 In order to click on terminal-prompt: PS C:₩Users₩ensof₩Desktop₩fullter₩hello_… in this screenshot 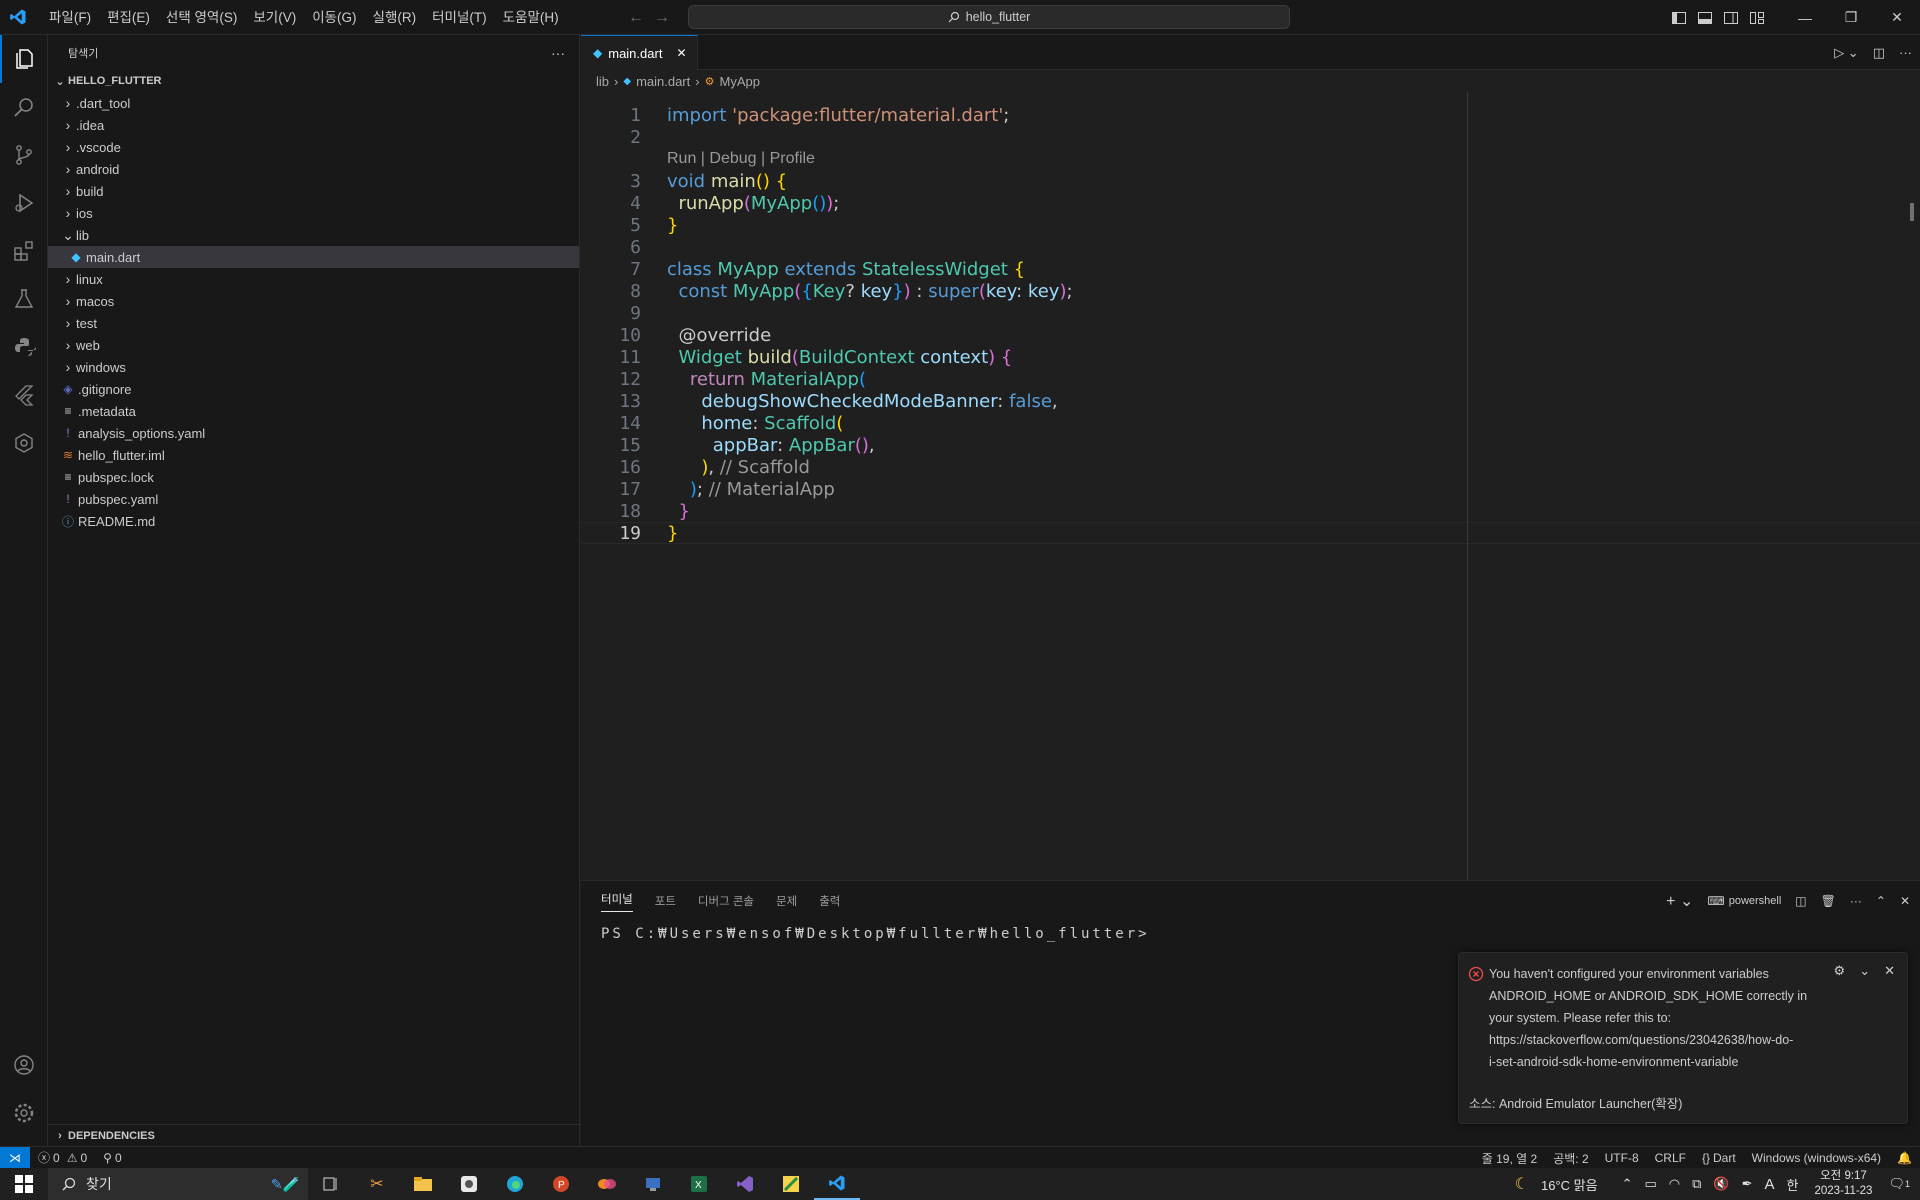, I will do `click(875, 934)`.